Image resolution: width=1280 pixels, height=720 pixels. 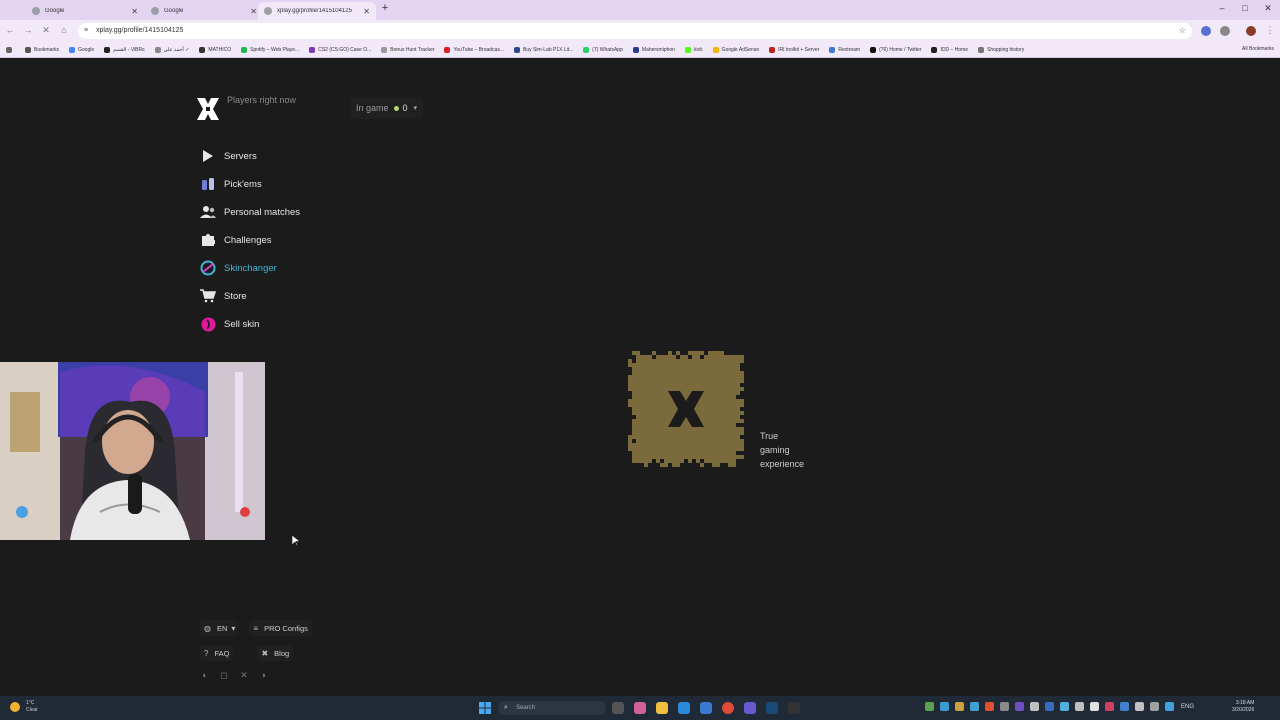 I want to click on all-bookmarks-link: All Bookmarks, so click(x=1258, y=49).